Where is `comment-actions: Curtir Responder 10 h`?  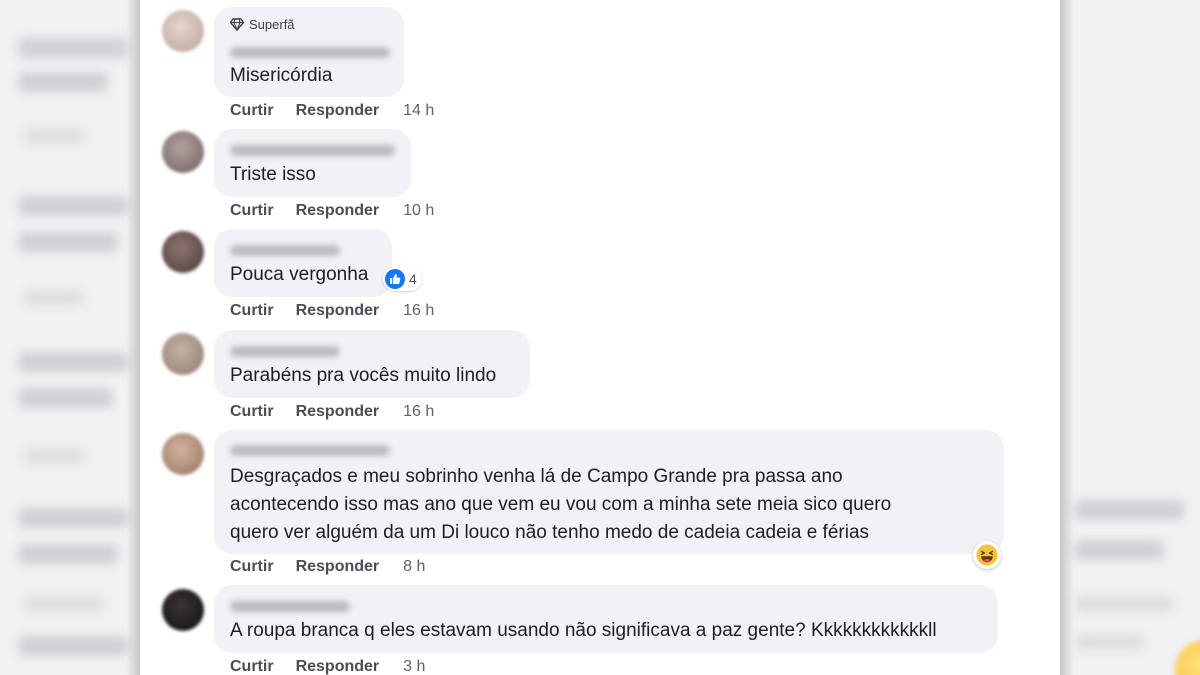
comment-actions: Curtir Responder 10 h is located at coordinates (332, 211).